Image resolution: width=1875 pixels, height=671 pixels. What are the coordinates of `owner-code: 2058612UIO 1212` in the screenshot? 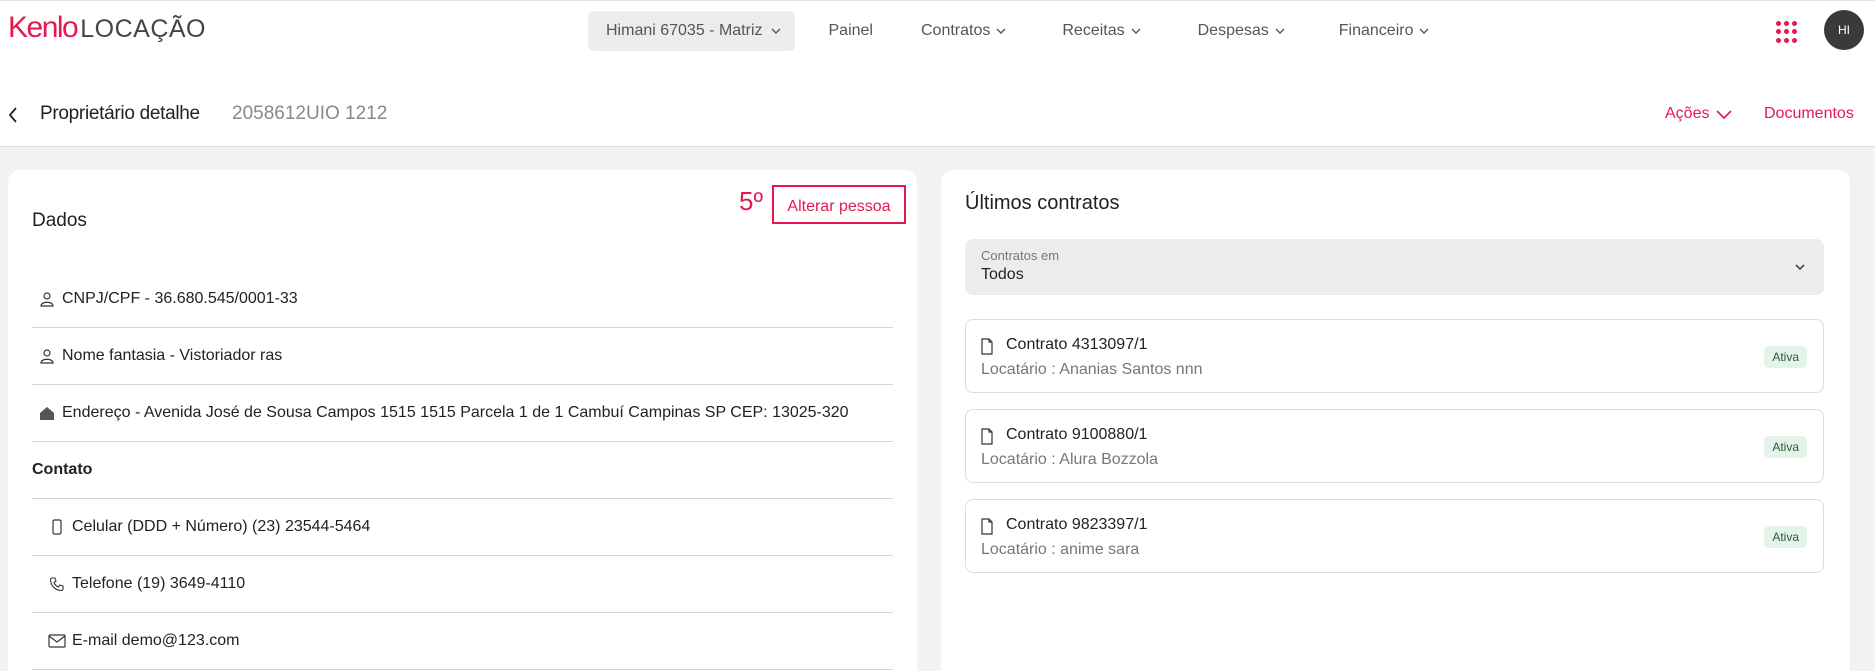 It's located at (310, 113).